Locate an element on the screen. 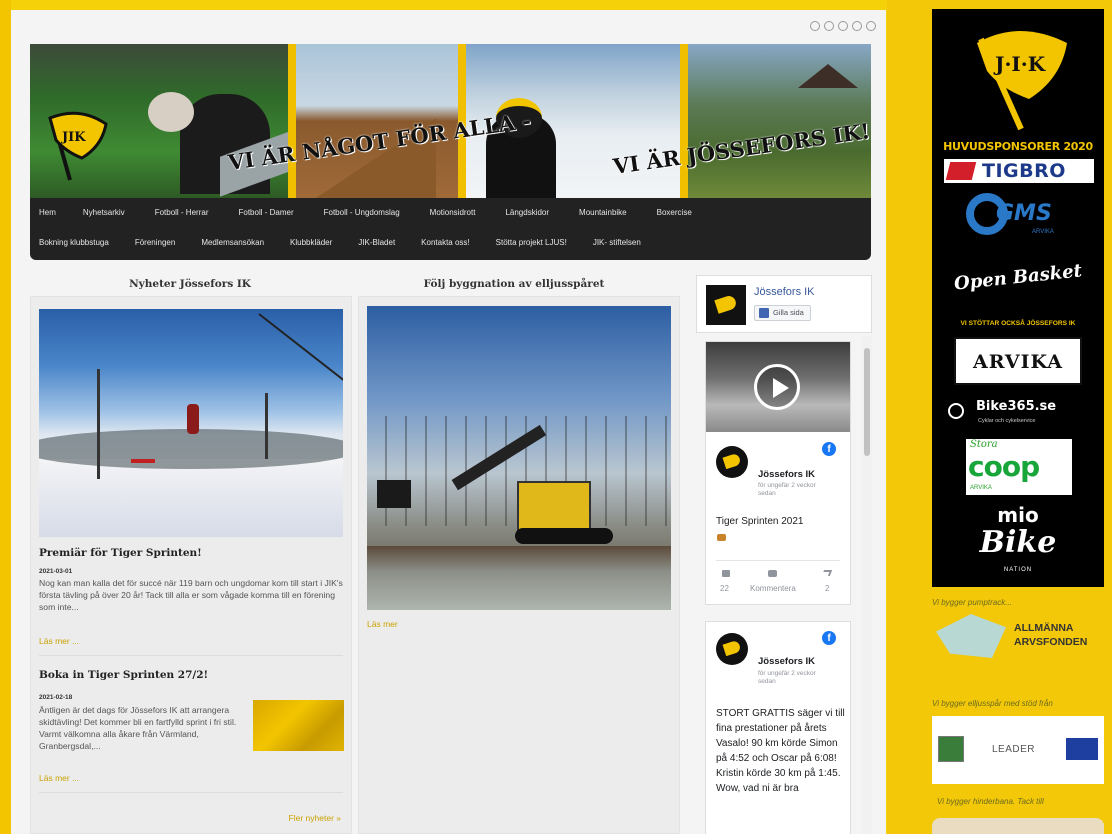 Image resolution: width=1112 pixels, height=834 pixels. sponsor-bike365: Bike365.se Cyklar och cykelservice is located at coordinates (1023, 415).